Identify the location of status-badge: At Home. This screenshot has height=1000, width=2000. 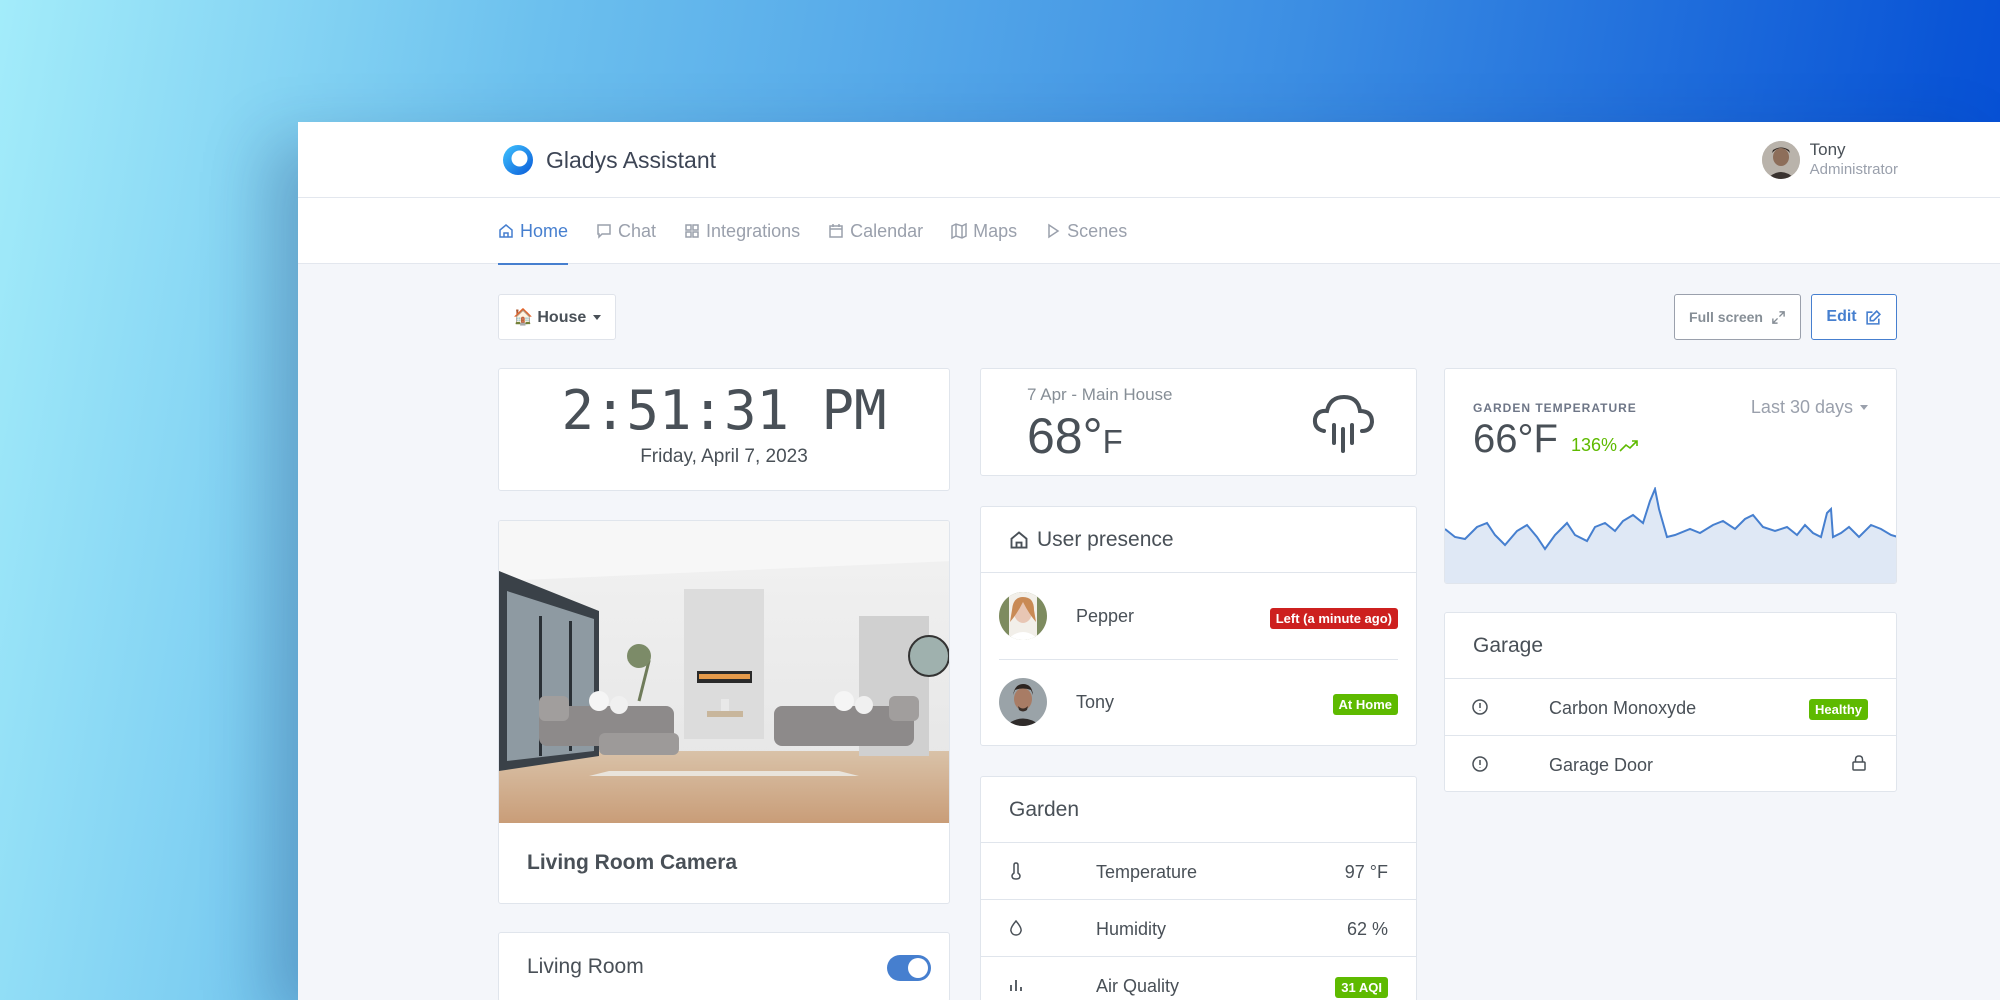
(1365, 704).